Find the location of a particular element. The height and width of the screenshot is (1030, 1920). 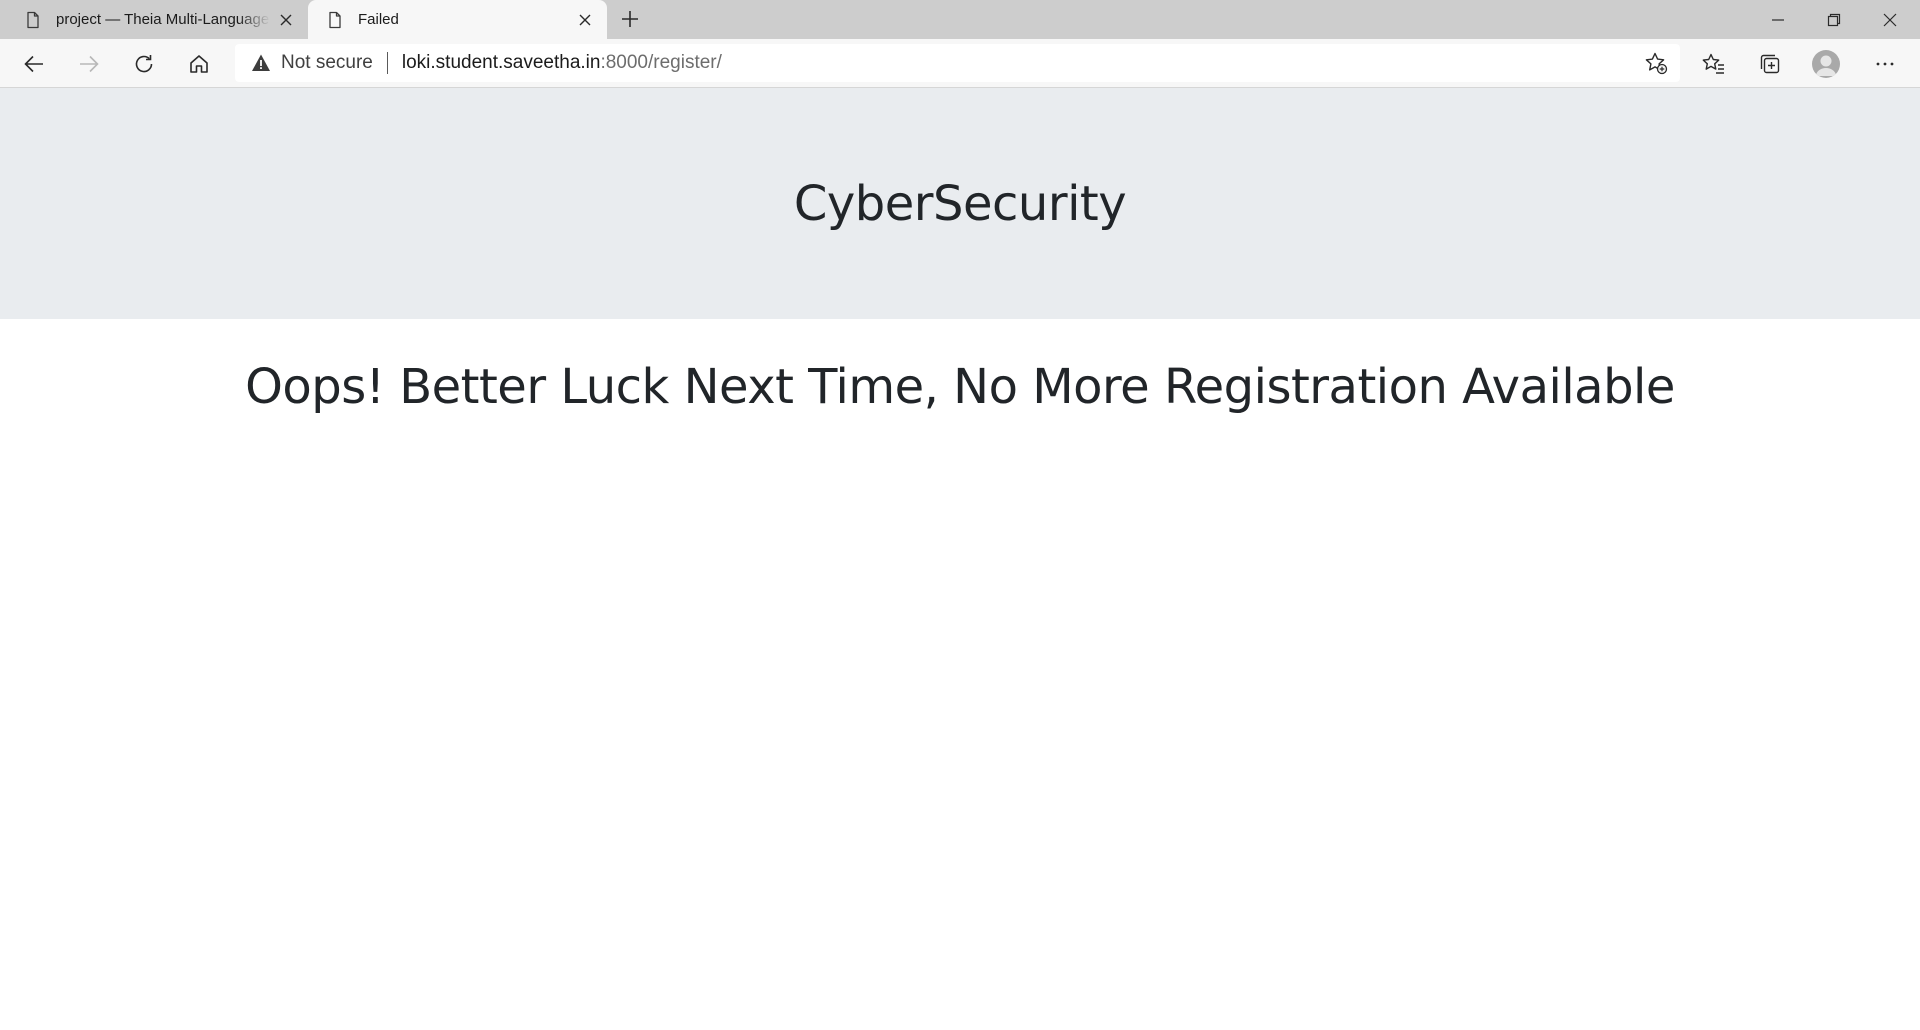

address-divider is located at coordinates (387, 63).